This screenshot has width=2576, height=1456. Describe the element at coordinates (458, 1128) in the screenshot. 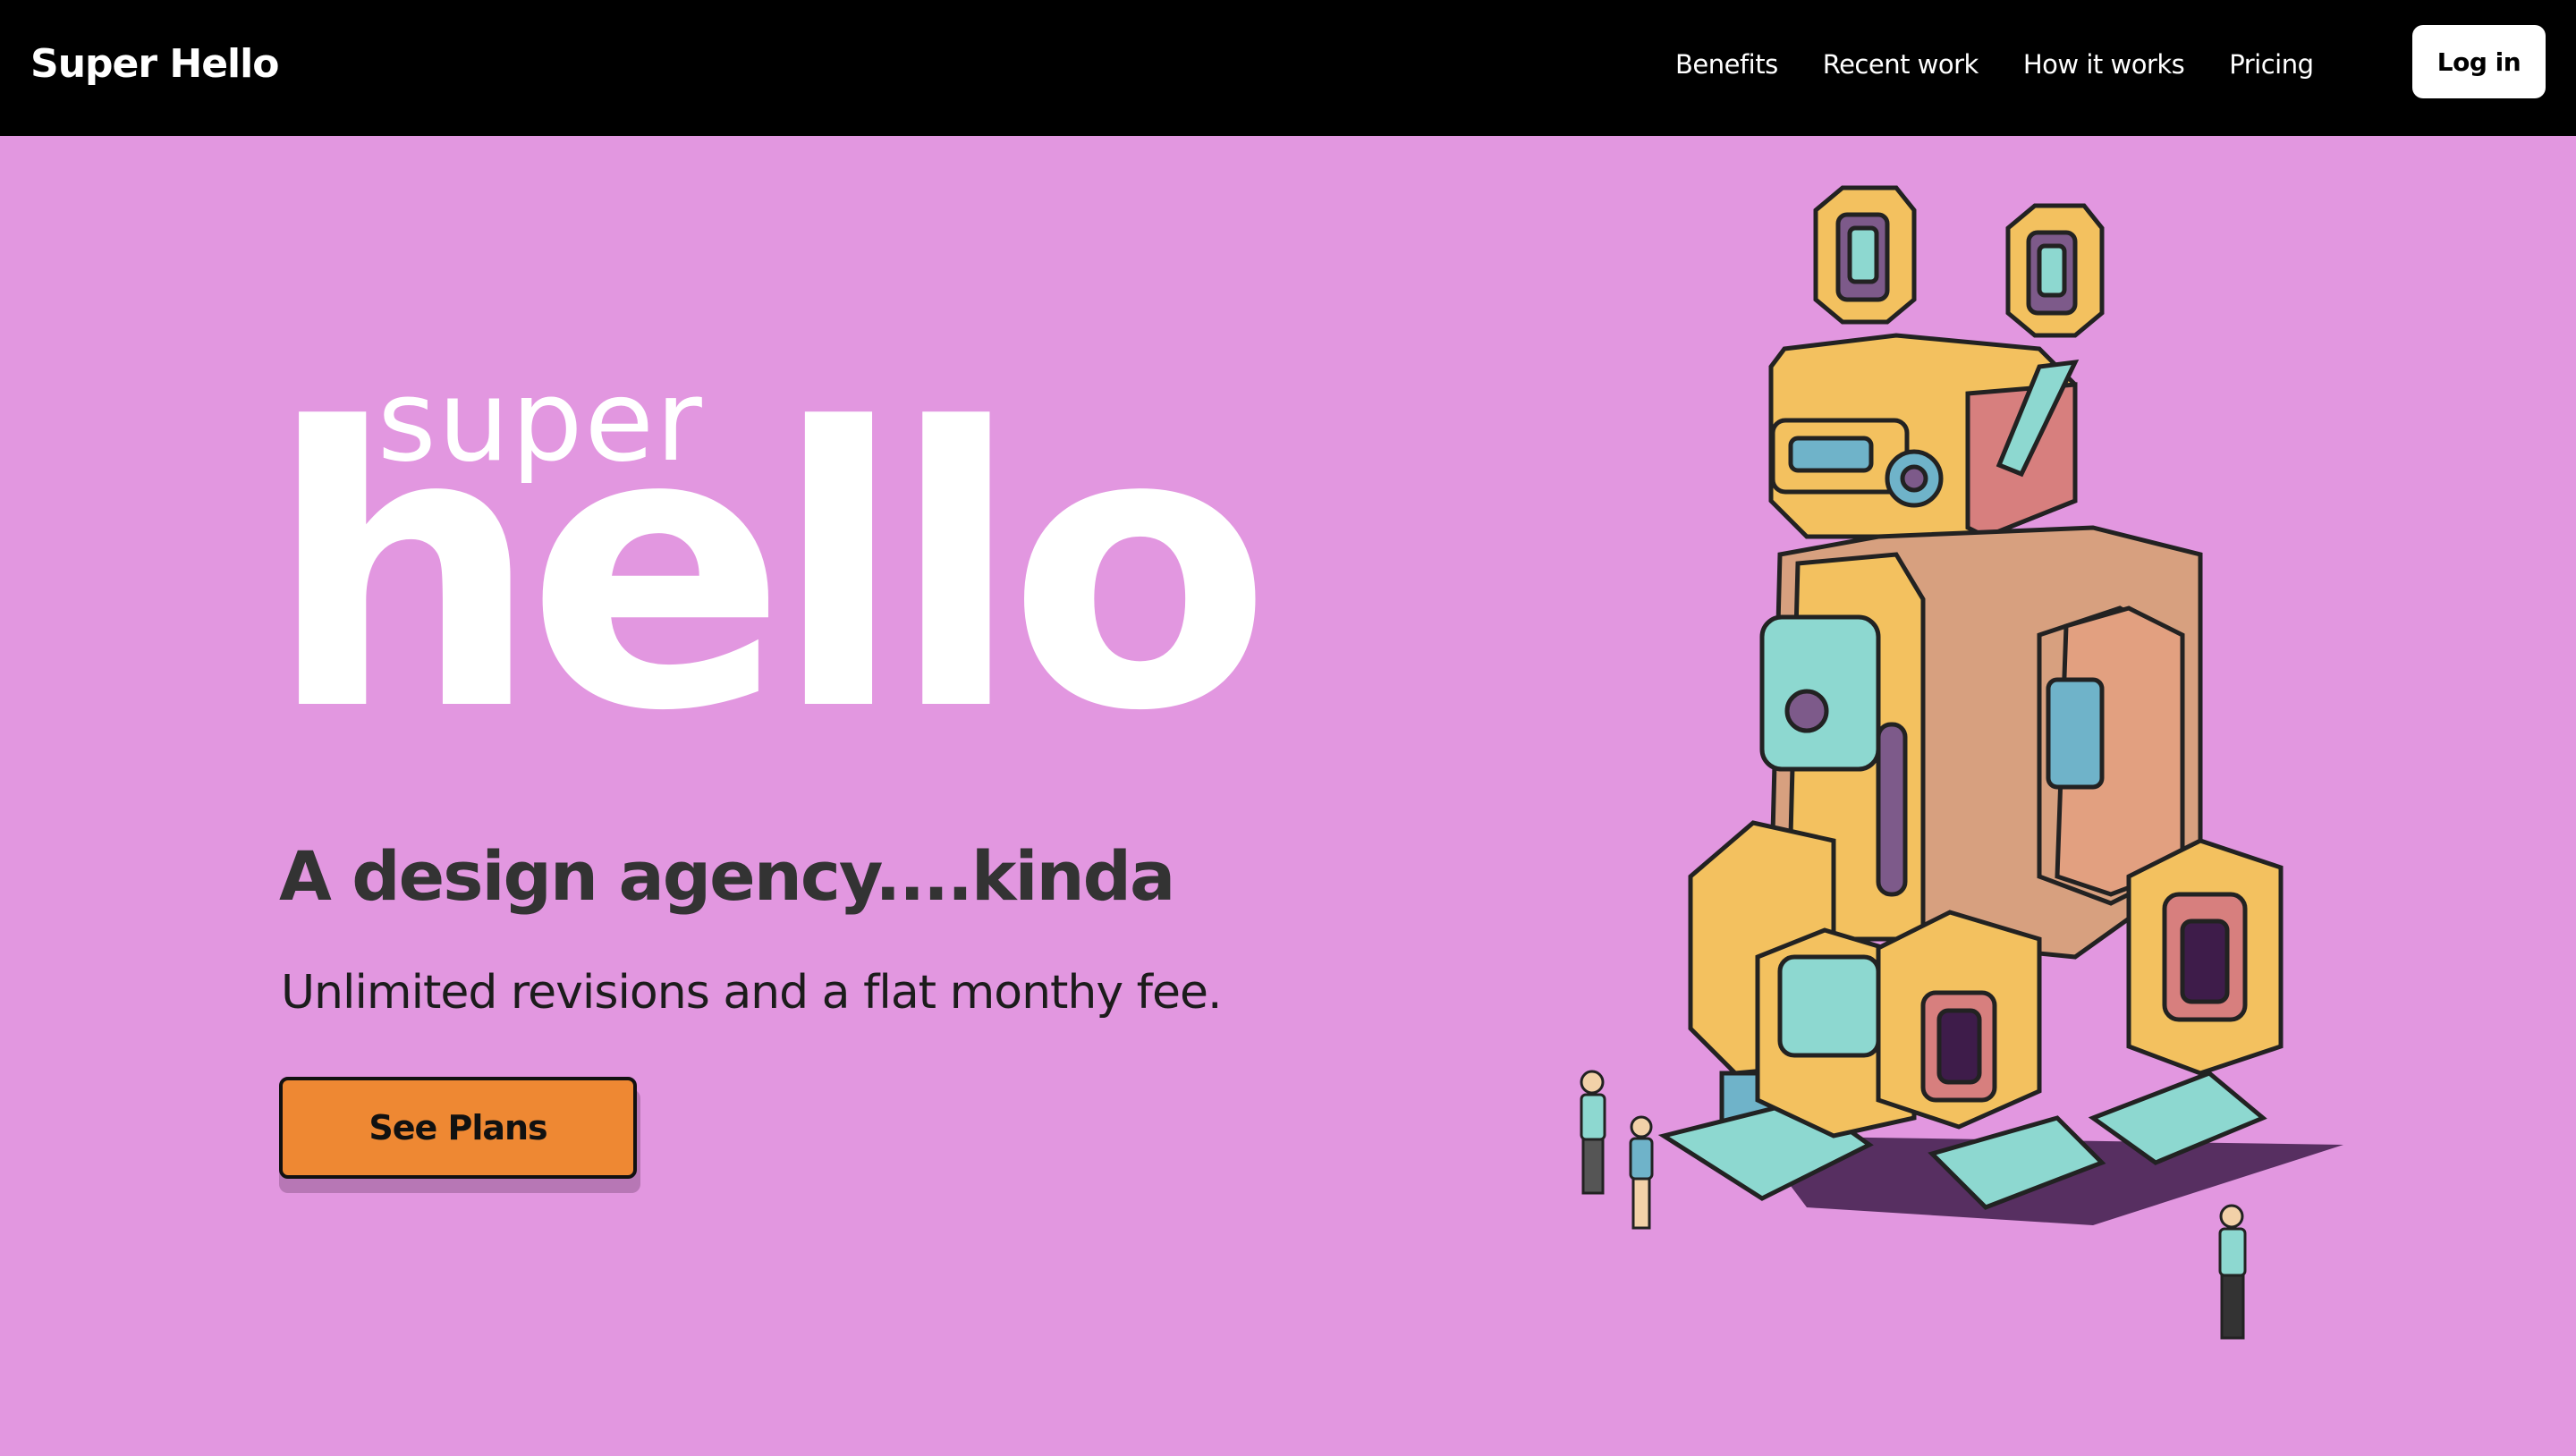

I see `see-plans-button: See Plans` at that location.